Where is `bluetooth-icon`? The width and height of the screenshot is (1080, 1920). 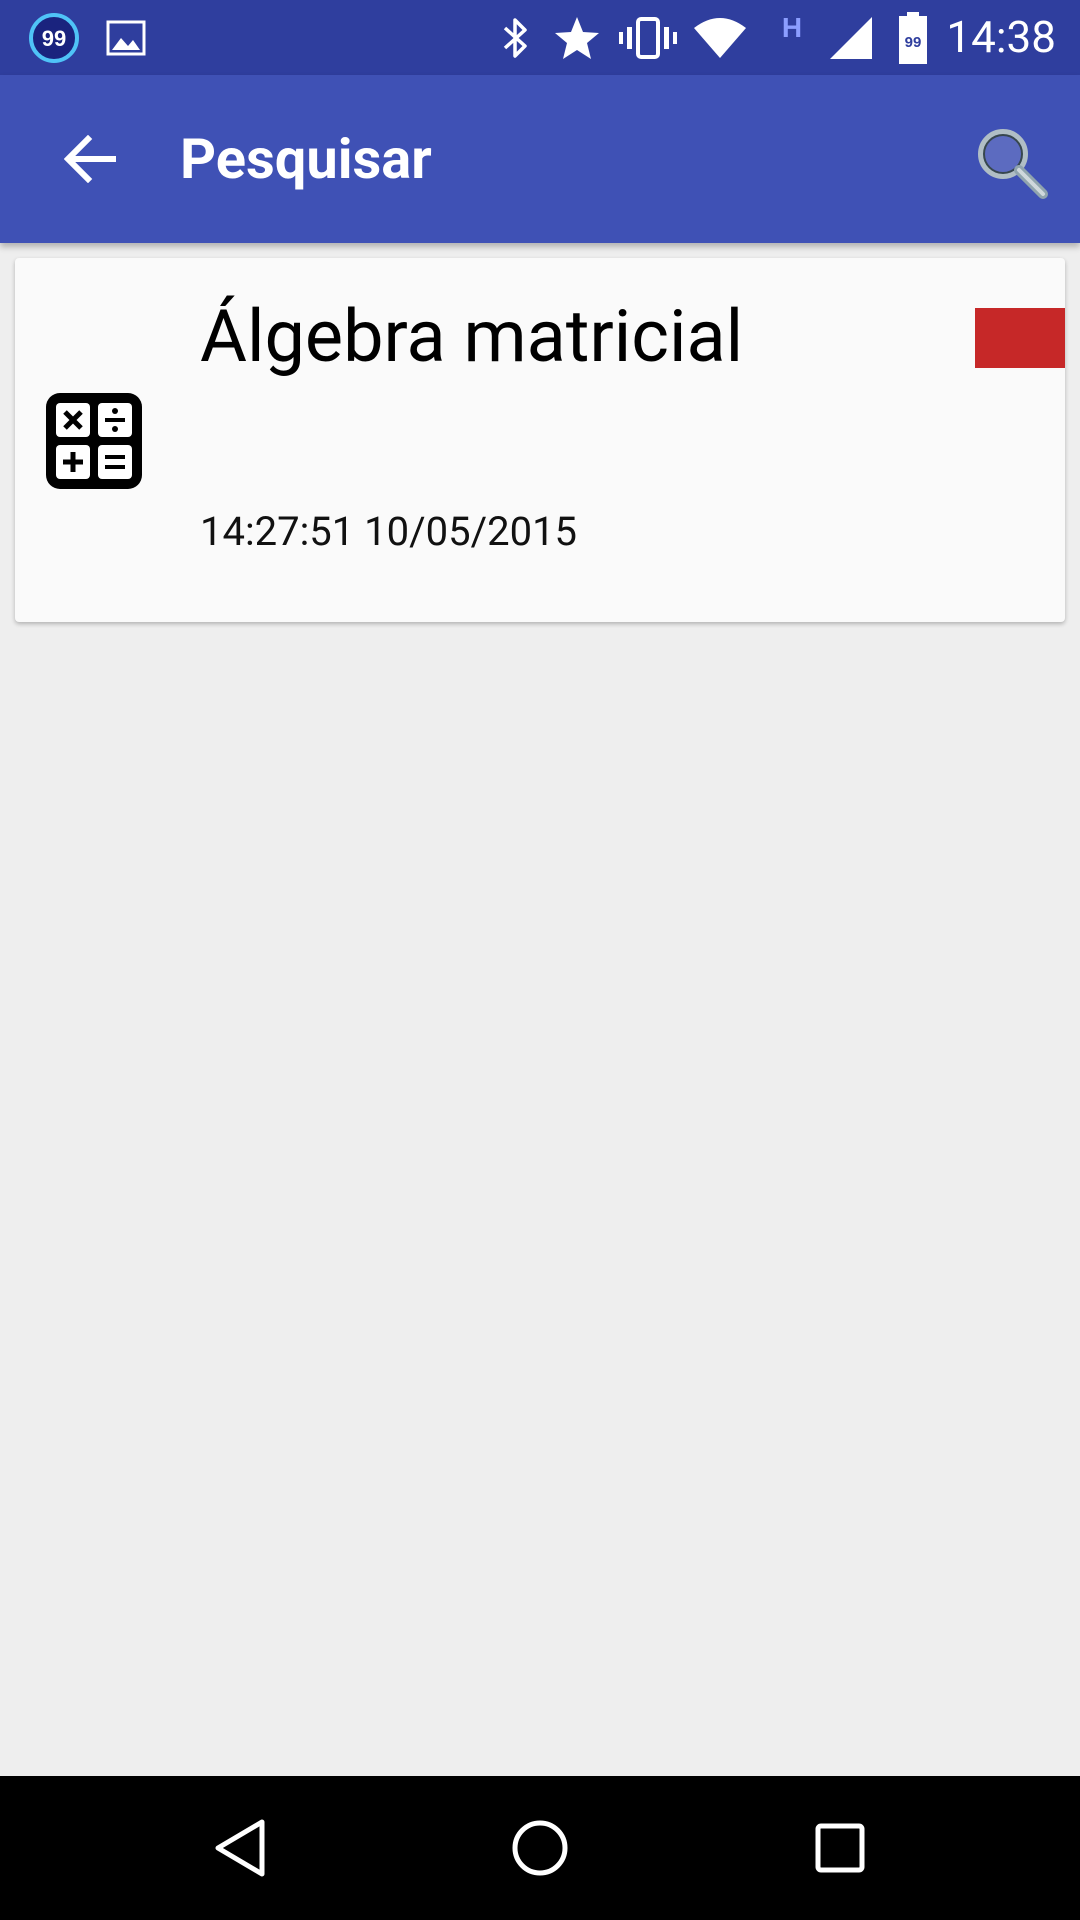
bluetooth-icon is located at coordinates (516, 37).